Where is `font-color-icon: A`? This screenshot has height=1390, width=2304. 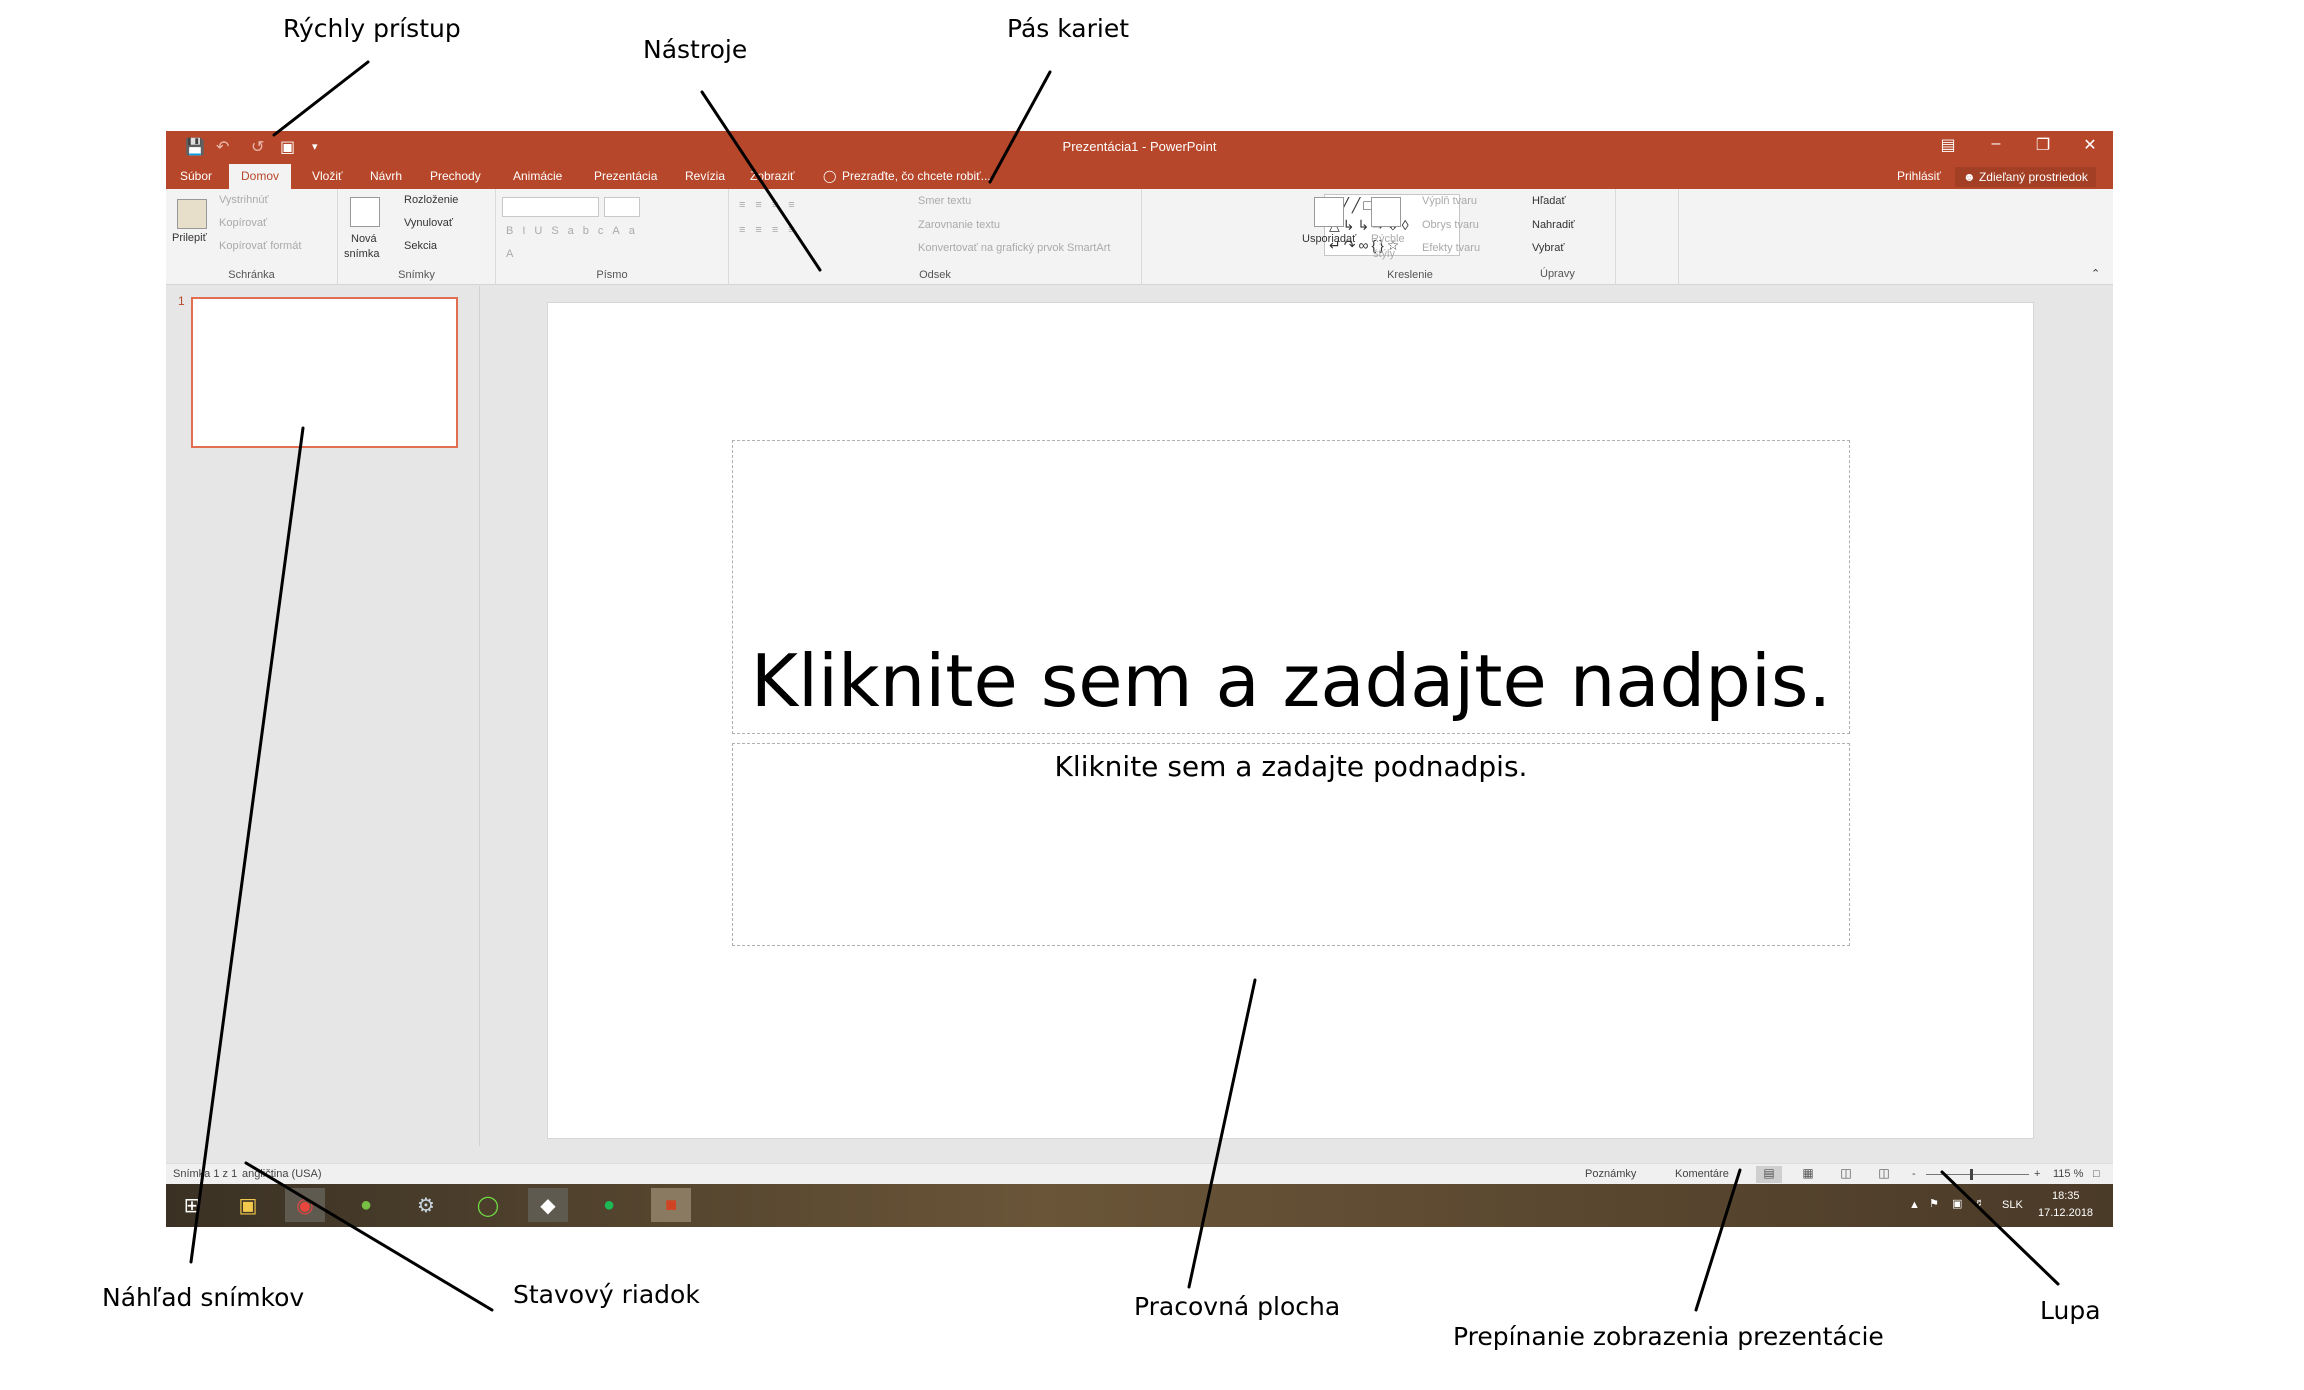 font-color-icon: A is located at coordinates (509, 254).